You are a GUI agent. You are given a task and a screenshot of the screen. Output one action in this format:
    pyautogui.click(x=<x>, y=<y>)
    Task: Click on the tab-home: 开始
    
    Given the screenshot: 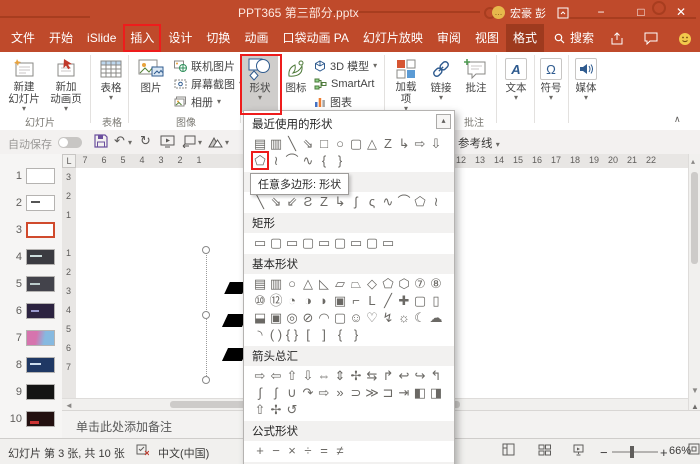 What is the action you would take?
    pyautogui.click(x=61, y=38)
    